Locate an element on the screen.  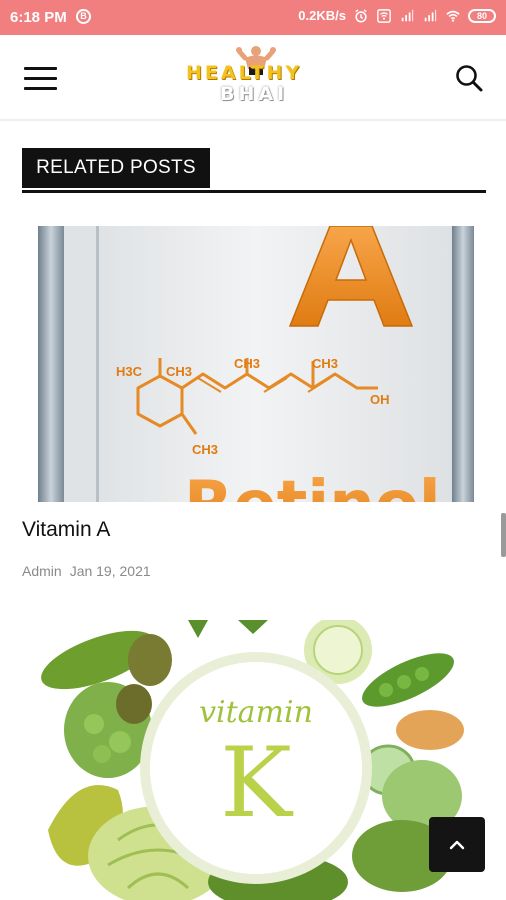
vitamin-word: vitamin is located at coordinates (256, 712).